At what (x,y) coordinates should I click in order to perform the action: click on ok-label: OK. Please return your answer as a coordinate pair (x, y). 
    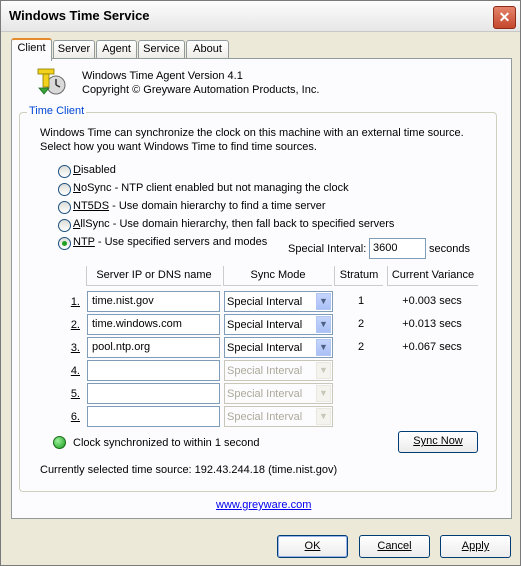
    Looking at the image, I should click on (312, 546).